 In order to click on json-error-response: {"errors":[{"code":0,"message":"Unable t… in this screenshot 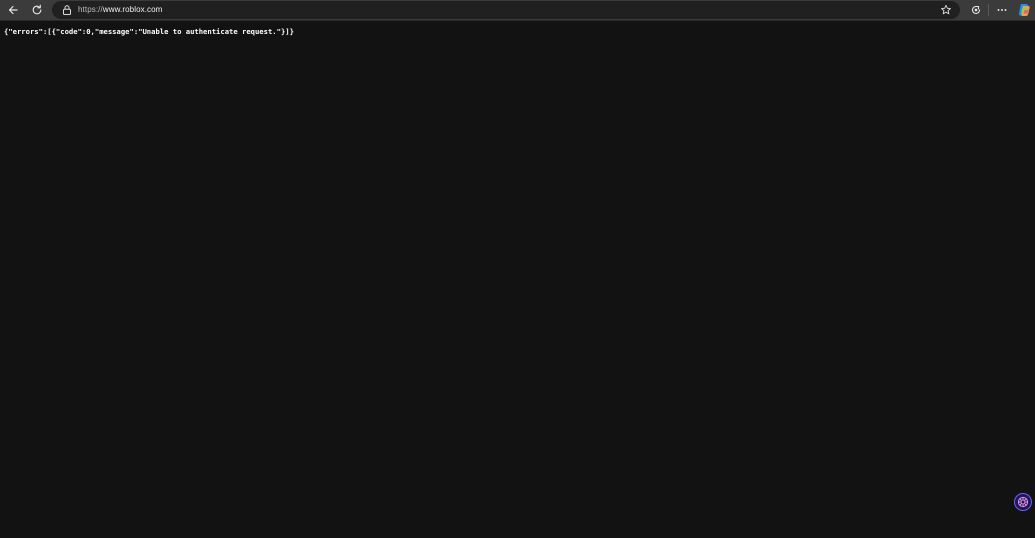, I will do `click(149, 31)`.